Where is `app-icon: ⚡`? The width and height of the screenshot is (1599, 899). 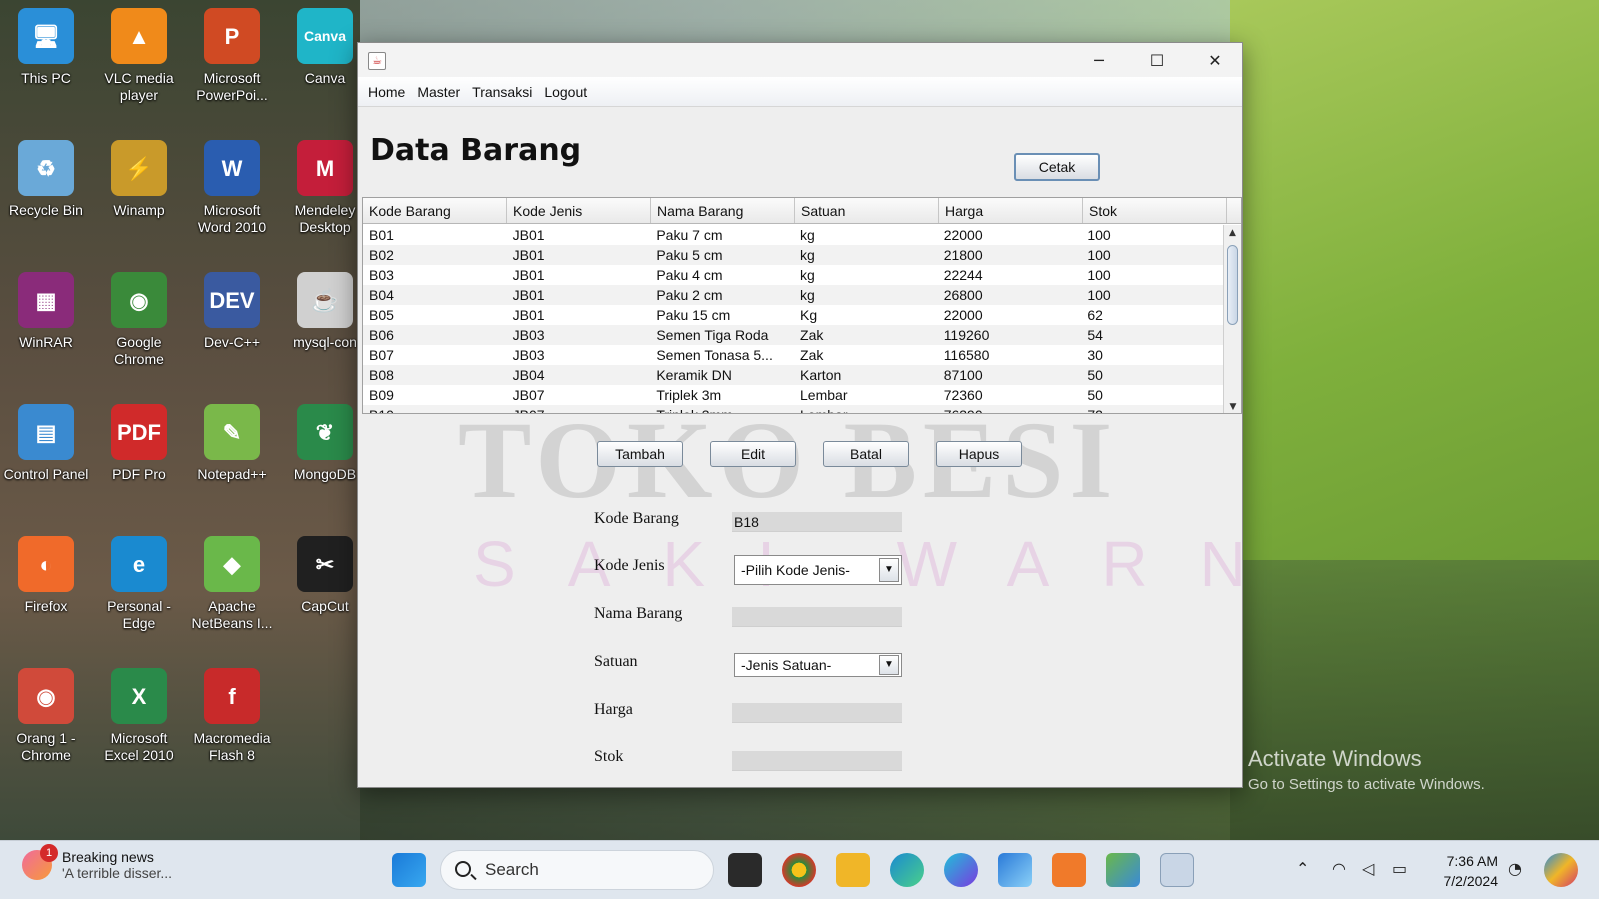 app-icon: ⚡ is located at coordinates (139, 168).